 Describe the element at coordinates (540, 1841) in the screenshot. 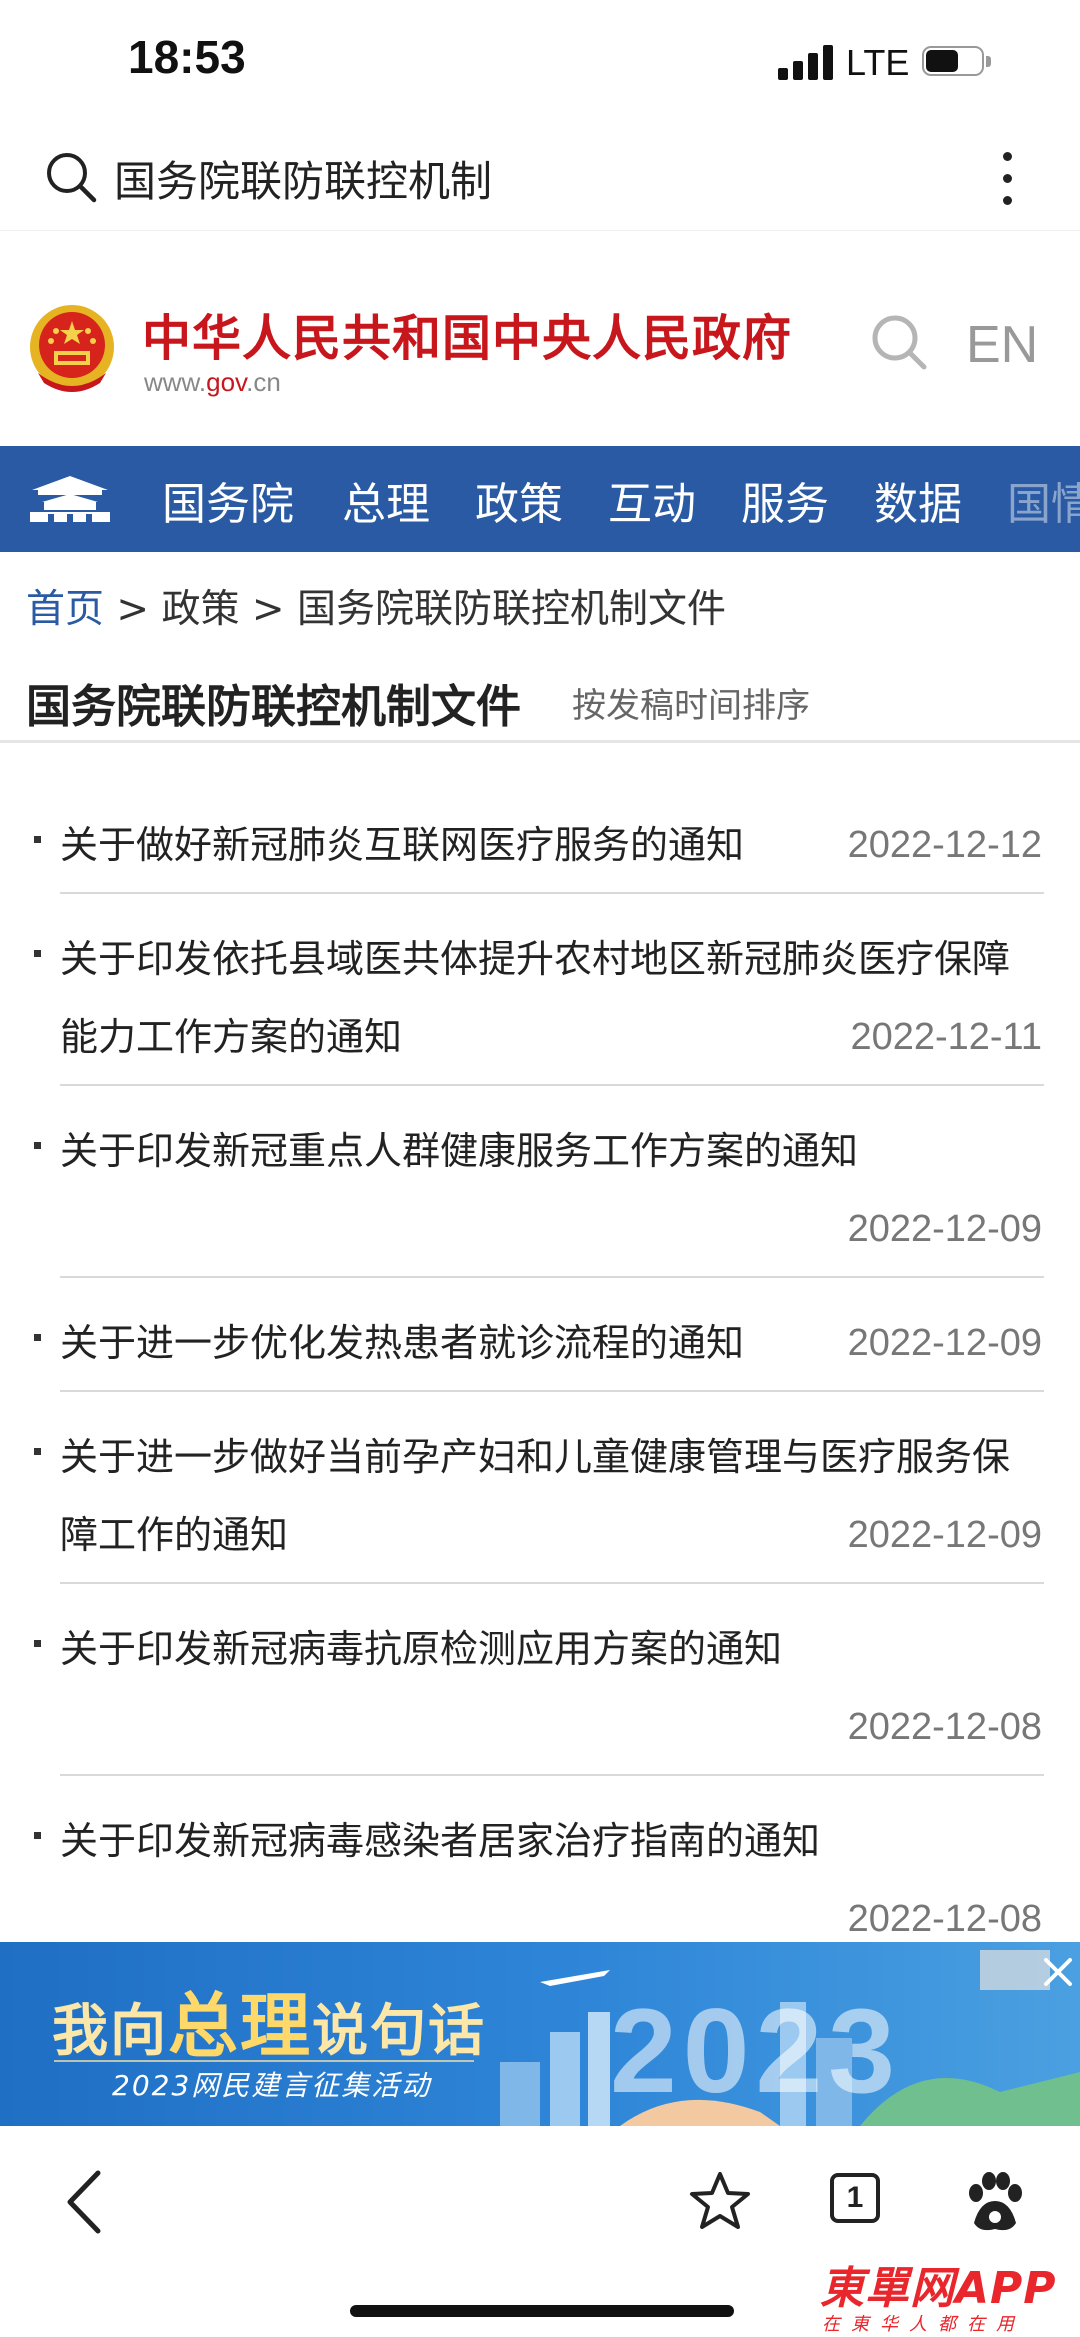

I see `article-title: 关于印发新冠病毒感染者居家治疗指南的通知` at that location.